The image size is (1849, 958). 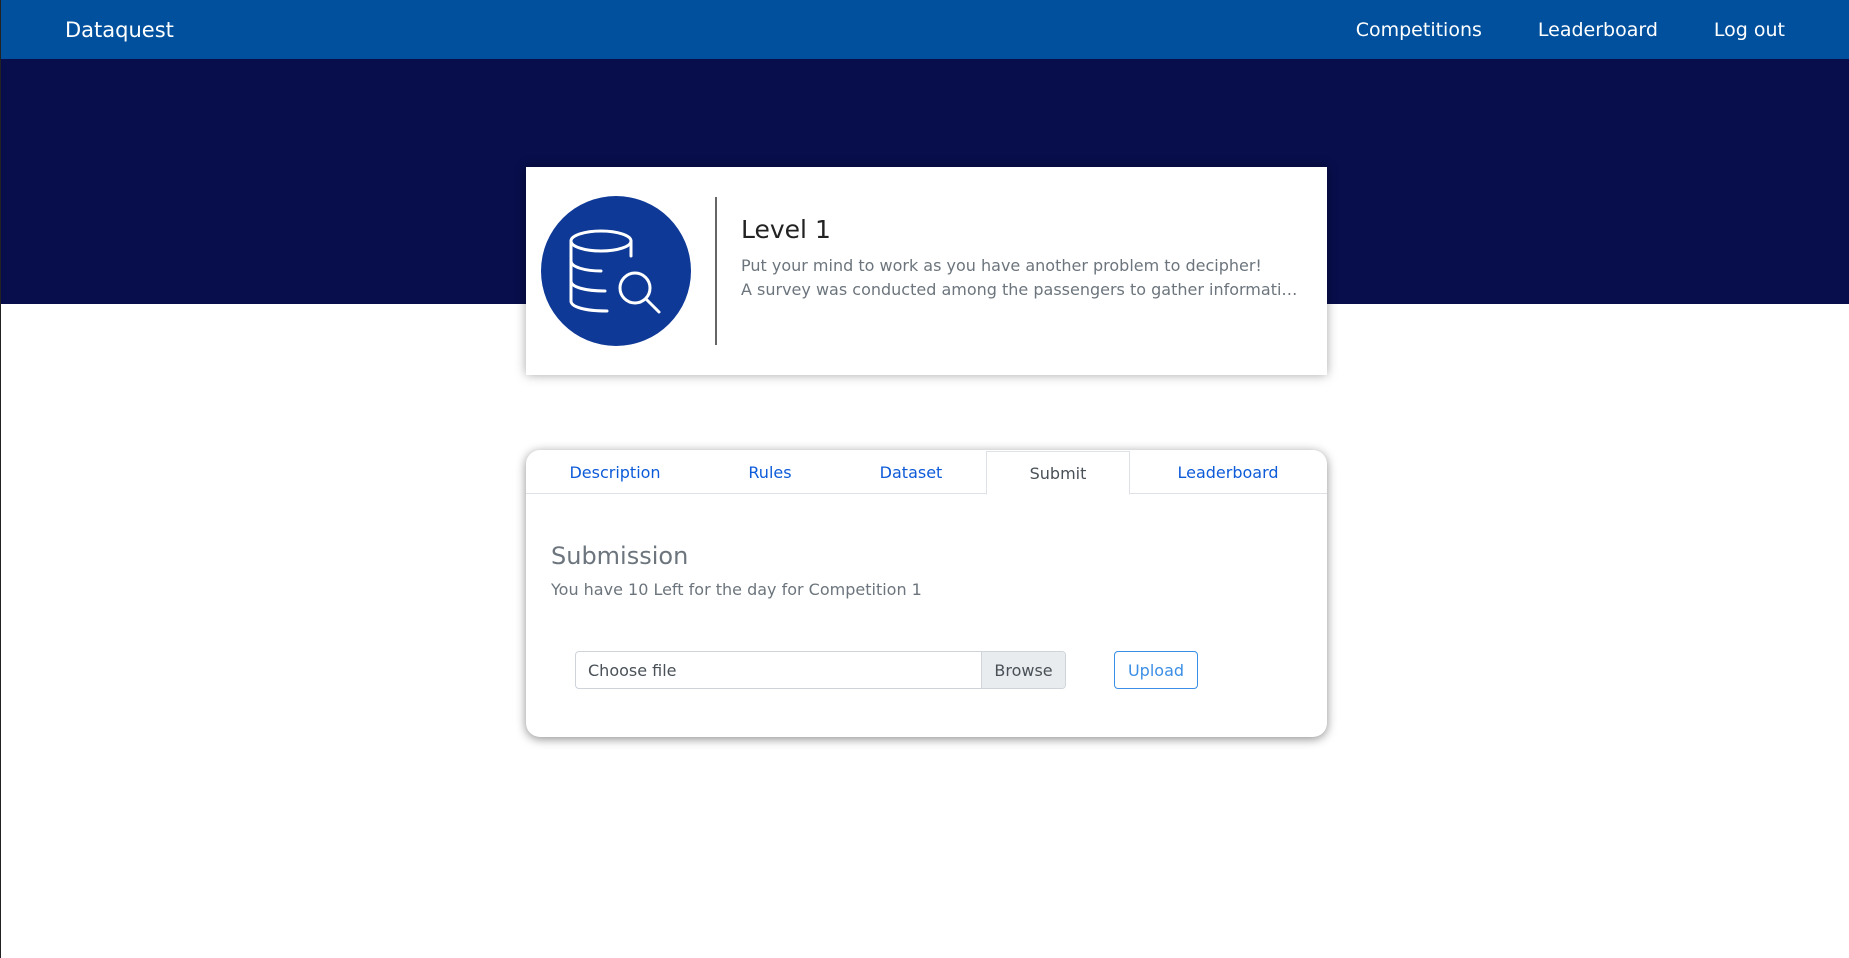 What do you see at coordinates (770, 472) in the screenshot?
I see `tab-rules: Rules` at bounding box center [770, 472].